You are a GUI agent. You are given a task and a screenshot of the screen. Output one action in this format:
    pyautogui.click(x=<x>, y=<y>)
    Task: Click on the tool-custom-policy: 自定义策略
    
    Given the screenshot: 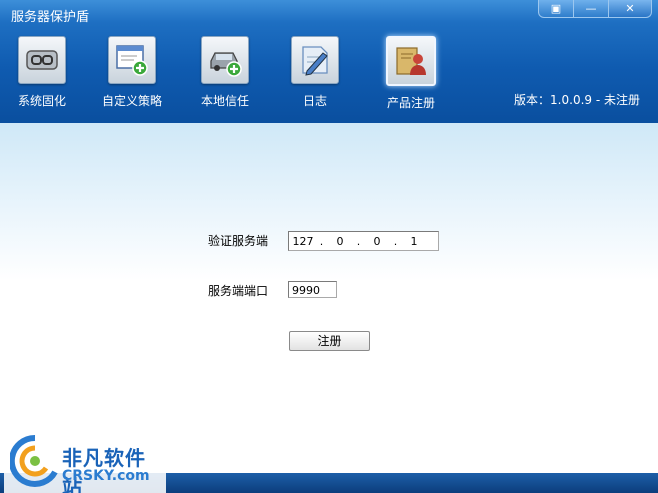 What is the action you would take?
    pyautogui.click(x=132, y=72)
    